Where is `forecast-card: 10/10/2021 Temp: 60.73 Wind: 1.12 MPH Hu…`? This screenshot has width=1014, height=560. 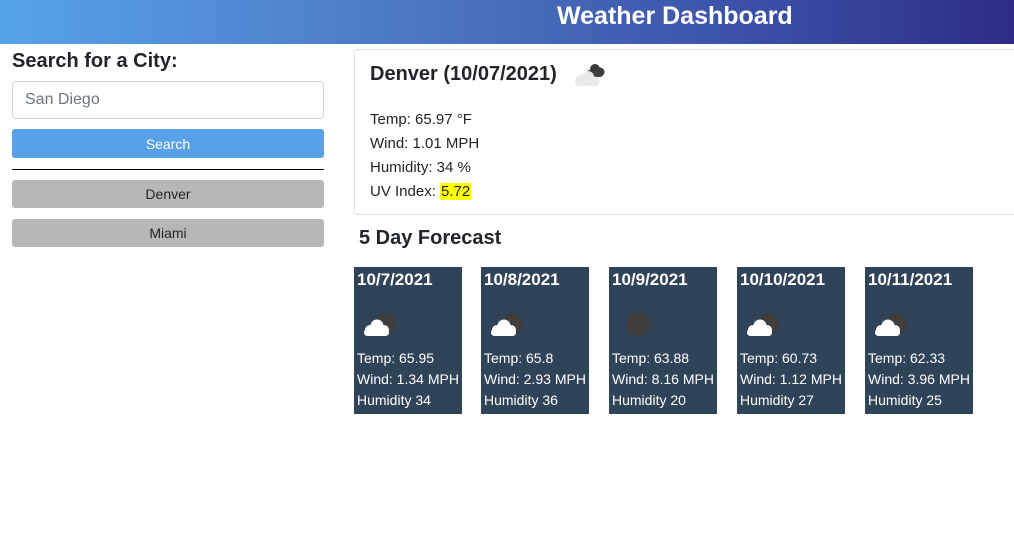
forecast-card: 10/10/2021 Temp: 60.73 Wind: 1.12 MPH Hu… is located at coordinates (791, 340).